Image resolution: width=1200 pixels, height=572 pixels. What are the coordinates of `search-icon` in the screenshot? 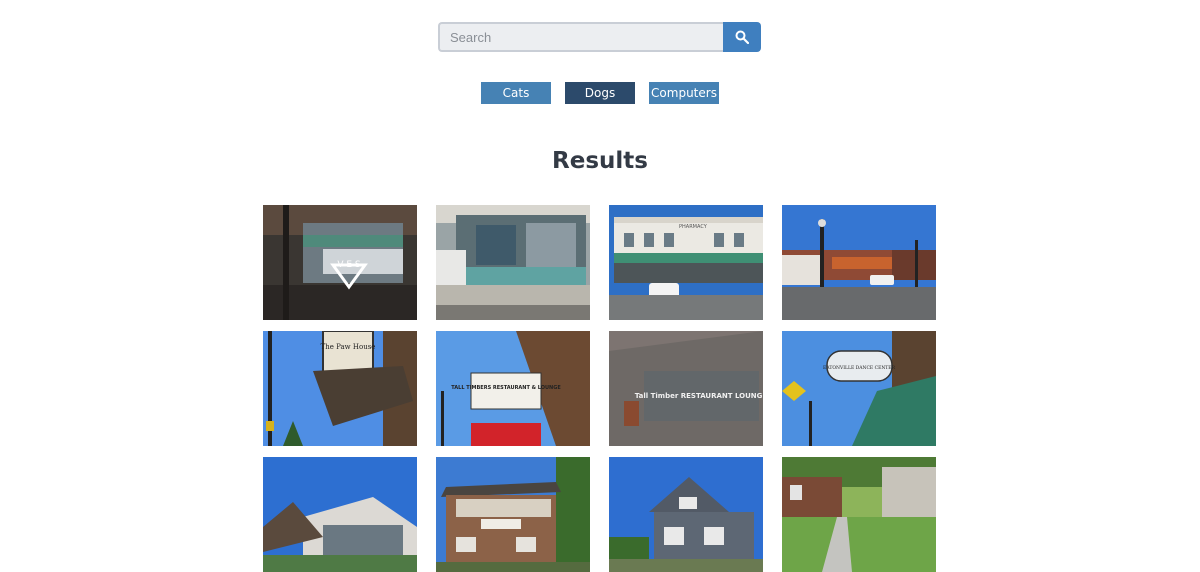 It's located at (742, 37).